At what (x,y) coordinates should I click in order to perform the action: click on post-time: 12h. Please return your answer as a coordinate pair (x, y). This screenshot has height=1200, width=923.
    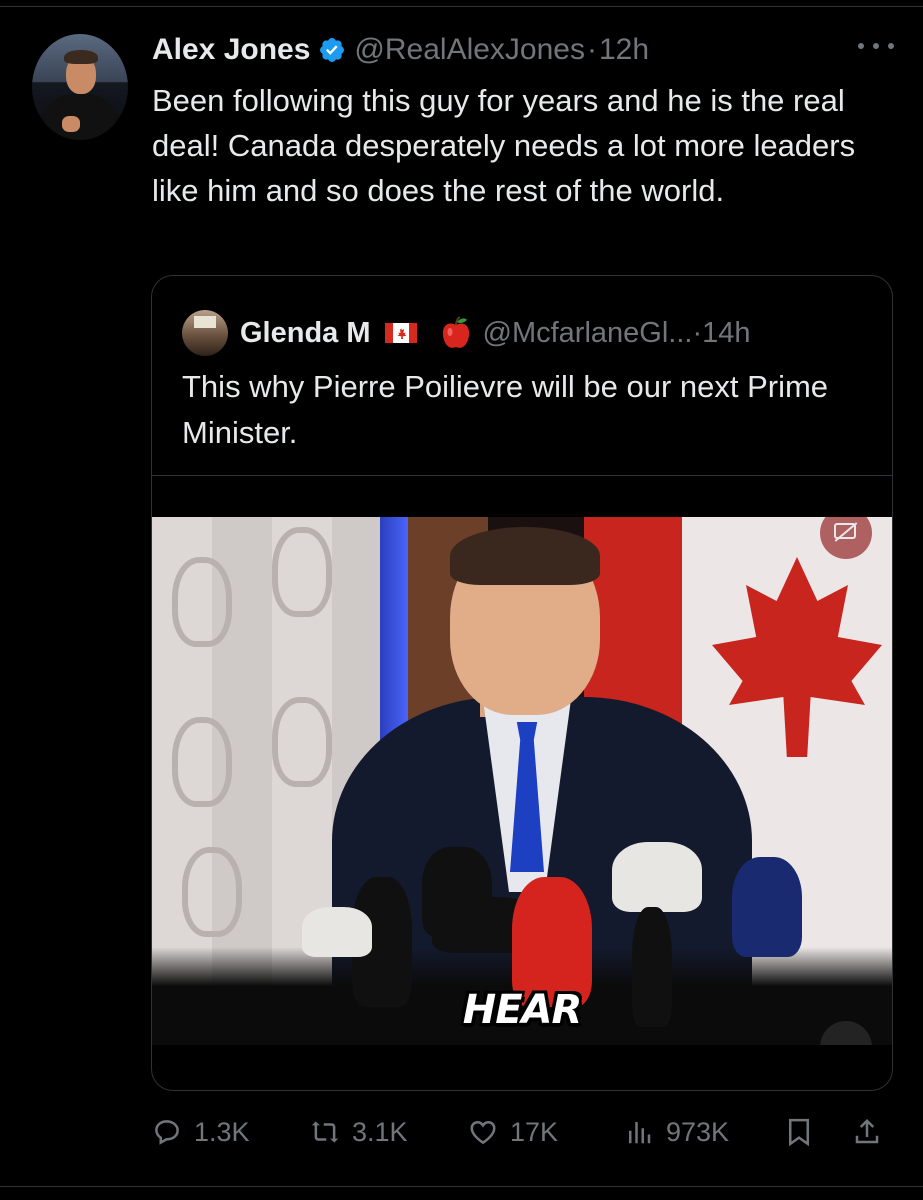
    Looking at the image, I should click on (624, 50).